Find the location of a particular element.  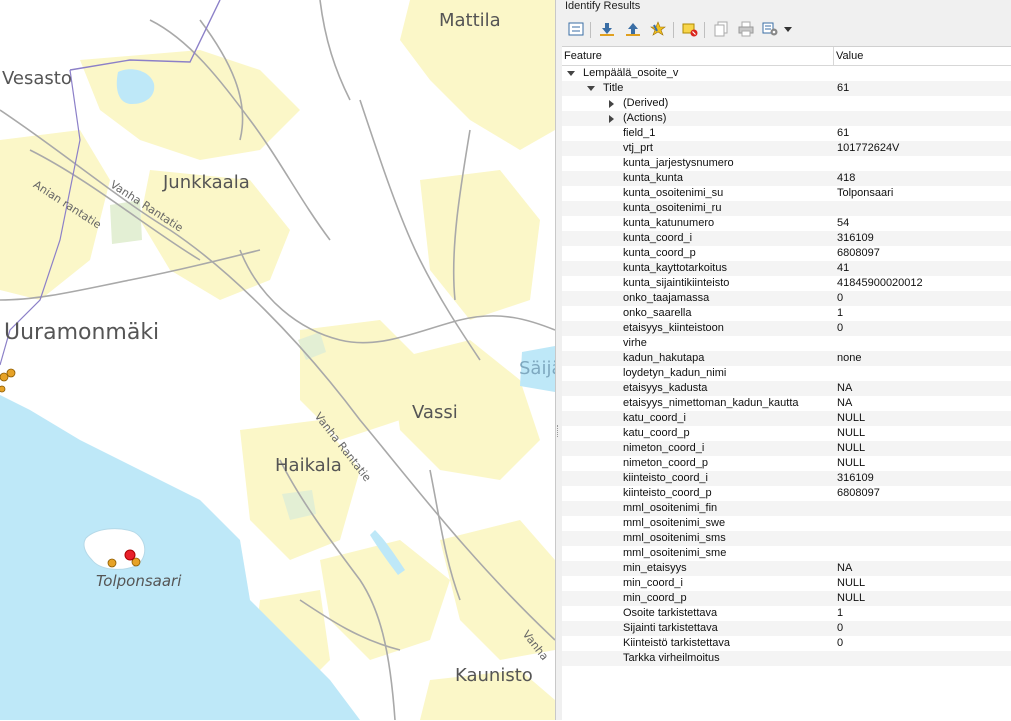

attribute-value: none is located at coordinates (849, 358).